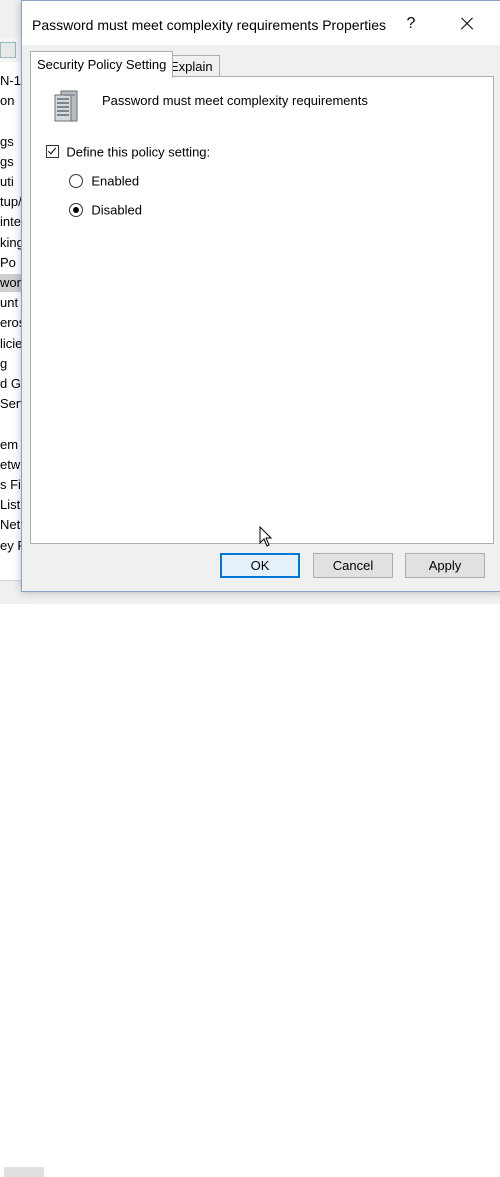 The width and height of the screenshot is (500, 1177). I want to click on tree-item: licie, so click(11, 344).